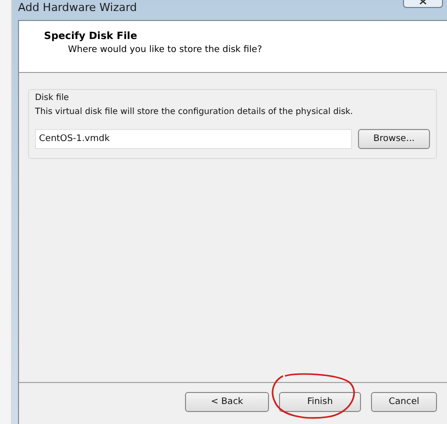 This screenshot has height=424, width=447. What do you see at coordinates (423, 4) in the screenshot?
I see `close-icon` at bounding box center [423, 4].